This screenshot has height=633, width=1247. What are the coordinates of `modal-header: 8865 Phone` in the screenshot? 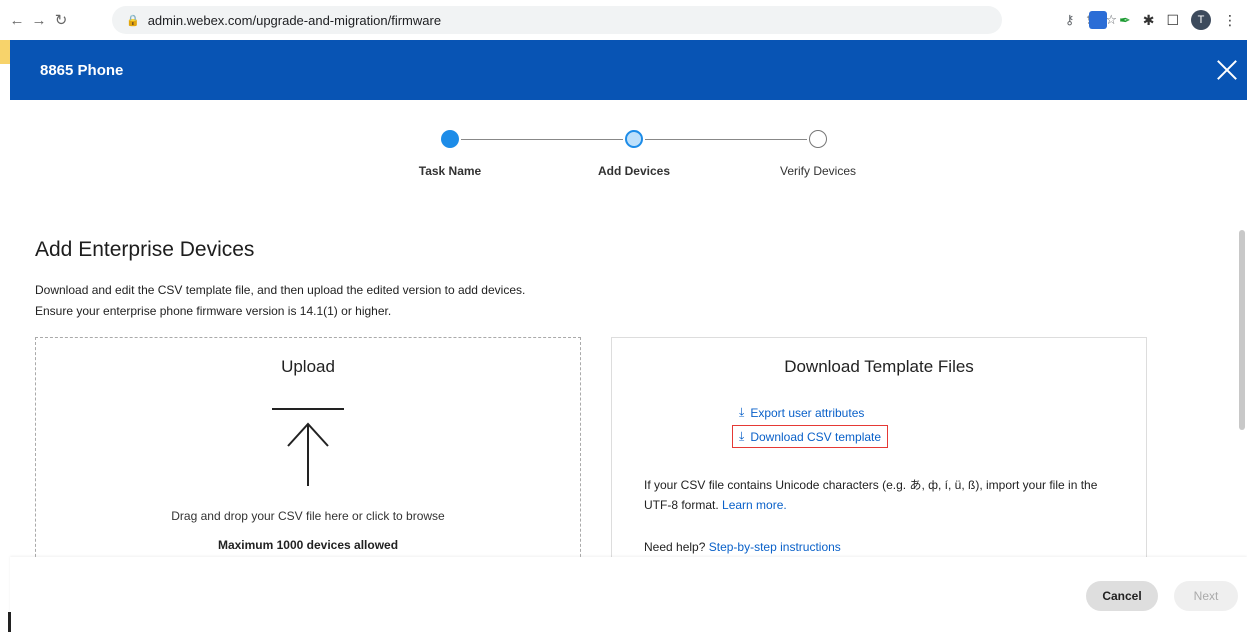 It's located at (628, 70).